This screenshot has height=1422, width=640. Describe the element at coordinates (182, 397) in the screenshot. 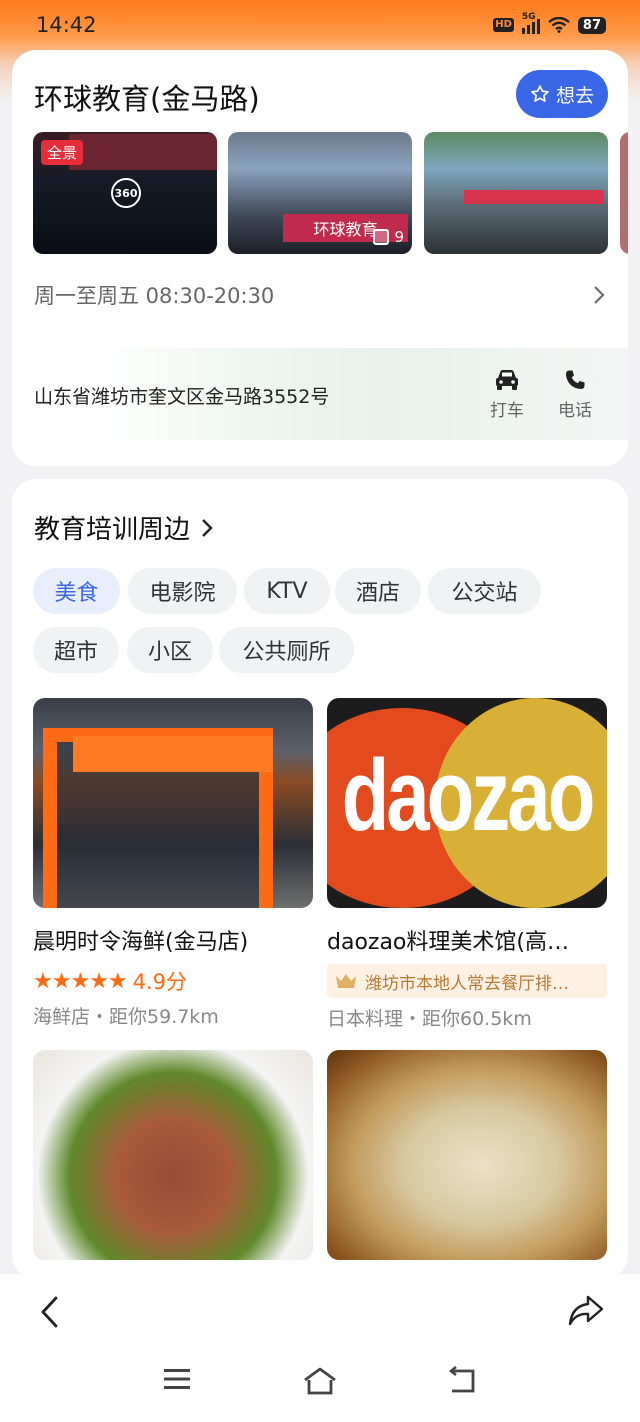

I see `address-text: 山东省潍坊市奎文区金马路3552号` at that location.